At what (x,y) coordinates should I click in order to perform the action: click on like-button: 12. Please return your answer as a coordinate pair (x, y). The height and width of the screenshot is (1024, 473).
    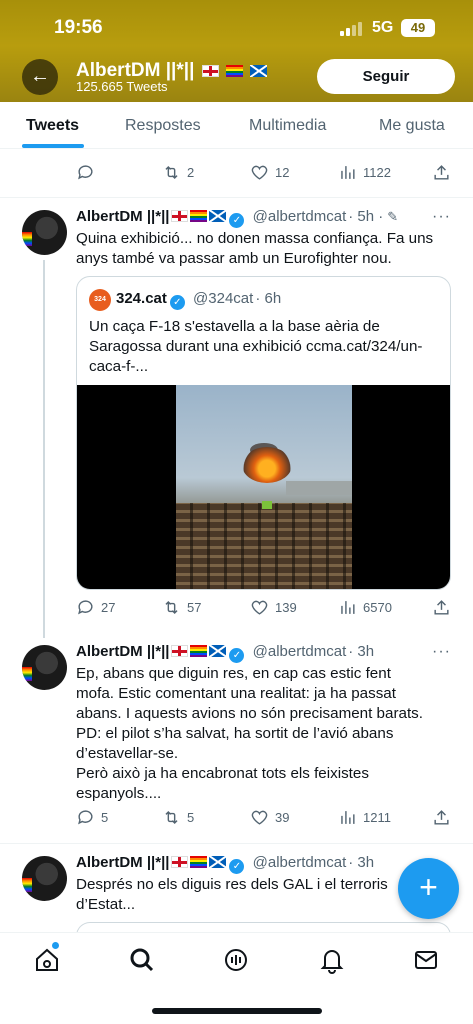
    Looking at the image, I should click on (269, 172).